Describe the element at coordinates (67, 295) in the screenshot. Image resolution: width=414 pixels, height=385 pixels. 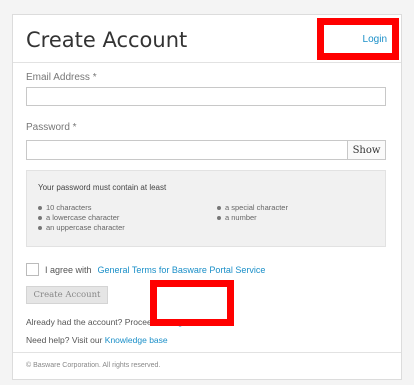
I see `create-account-button: Create Account` at that location.